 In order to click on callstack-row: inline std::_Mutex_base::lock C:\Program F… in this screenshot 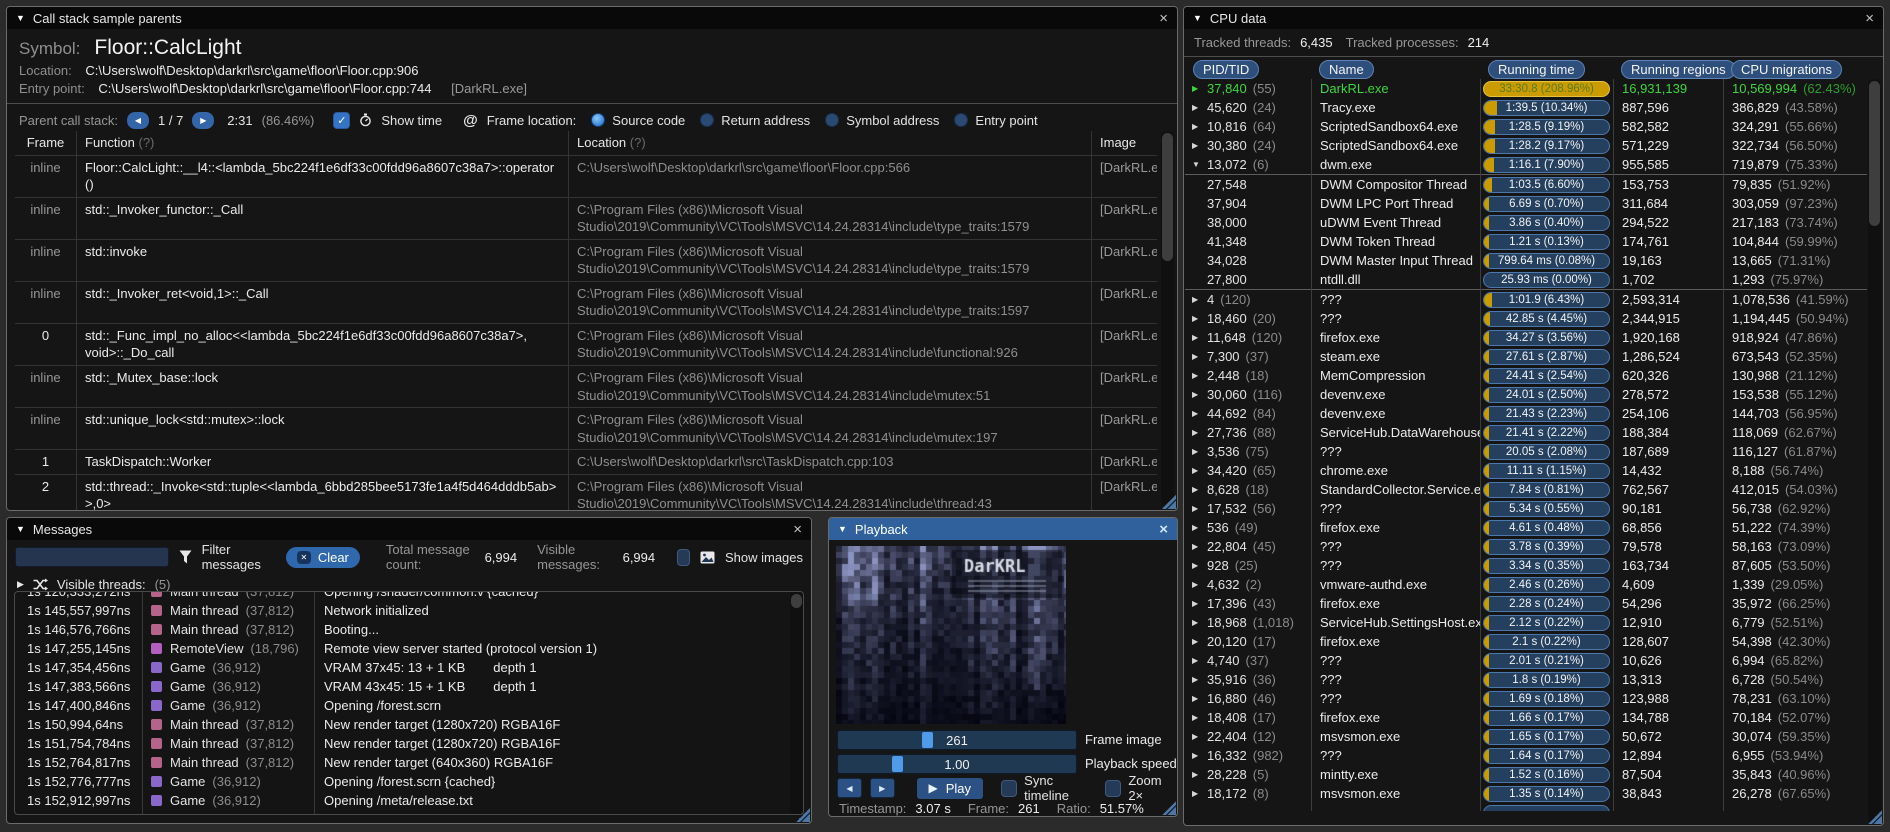, I will do `click(586, 387)`.